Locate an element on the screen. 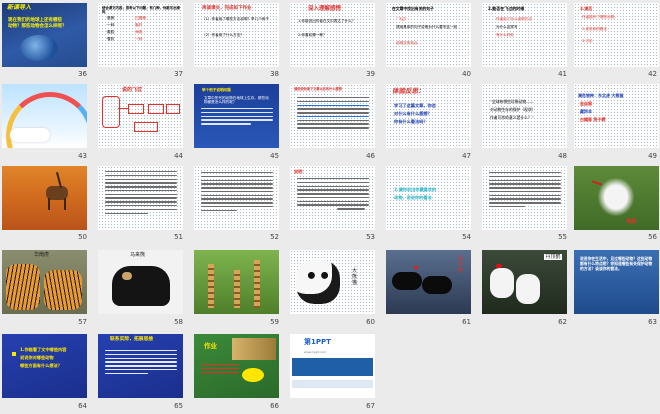  slide-thumbnail: 深入理解感悟 1.你能说出作者在文中表达了什么？ 2.你喜欢哪一种？ is located at coordinates (332, 35).